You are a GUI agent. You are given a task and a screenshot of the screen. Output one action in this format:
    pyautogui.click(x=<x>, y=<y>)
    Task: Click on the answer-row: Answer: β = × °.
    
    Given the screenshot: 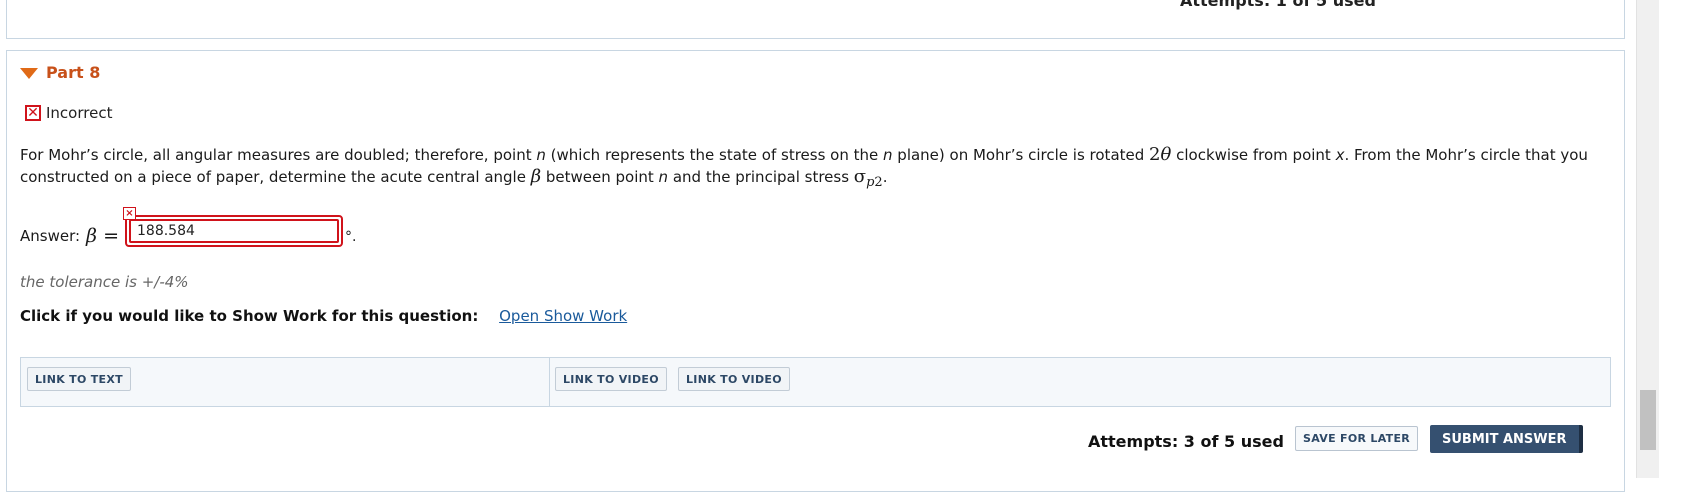 What is the action you would take?
    pyautogui.click(x=188, y=227)
    